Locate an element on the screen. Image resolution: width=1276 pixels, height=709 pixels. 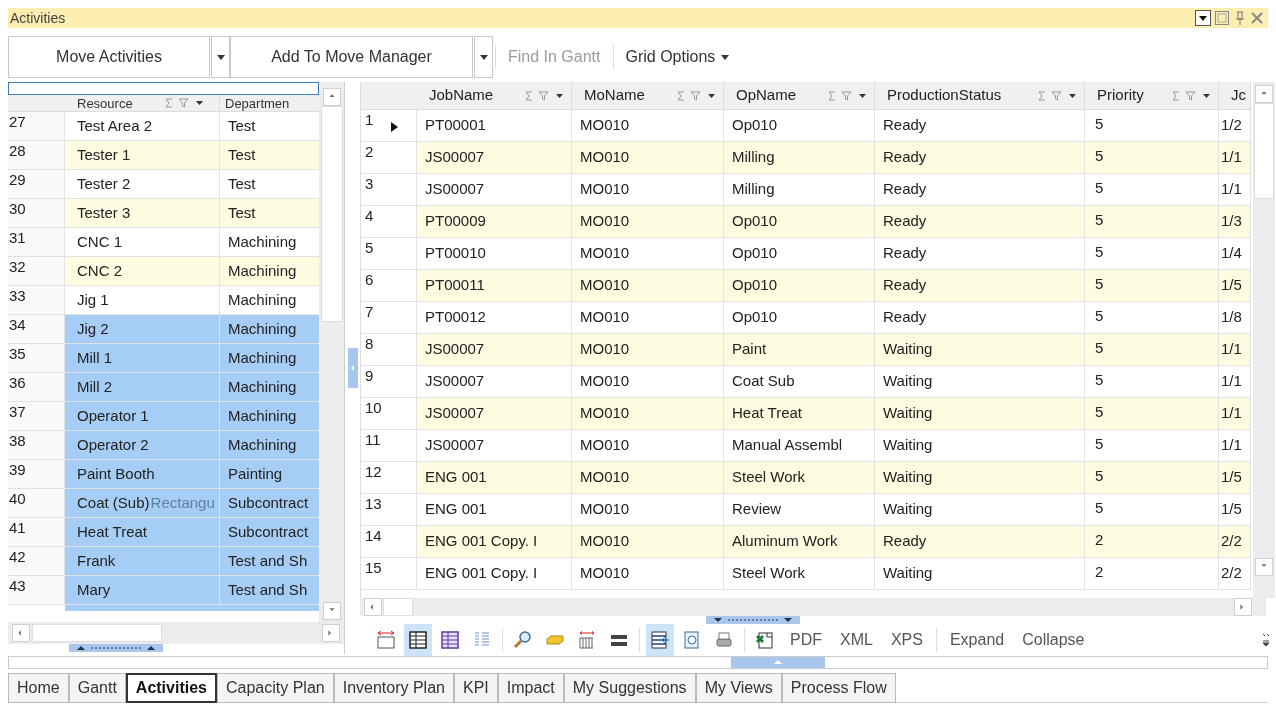
table-cell: Tester 3 is located at coordinates (142, 213).